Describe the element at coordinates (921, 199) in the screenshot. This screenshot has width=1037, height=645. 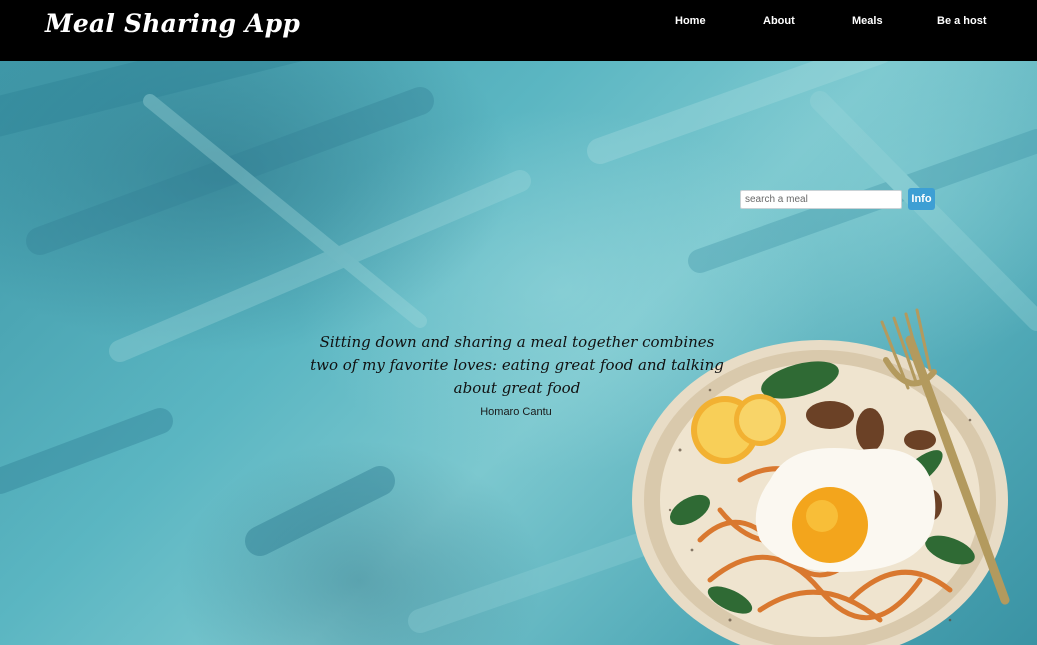
I see `info-button: Info` at that location.